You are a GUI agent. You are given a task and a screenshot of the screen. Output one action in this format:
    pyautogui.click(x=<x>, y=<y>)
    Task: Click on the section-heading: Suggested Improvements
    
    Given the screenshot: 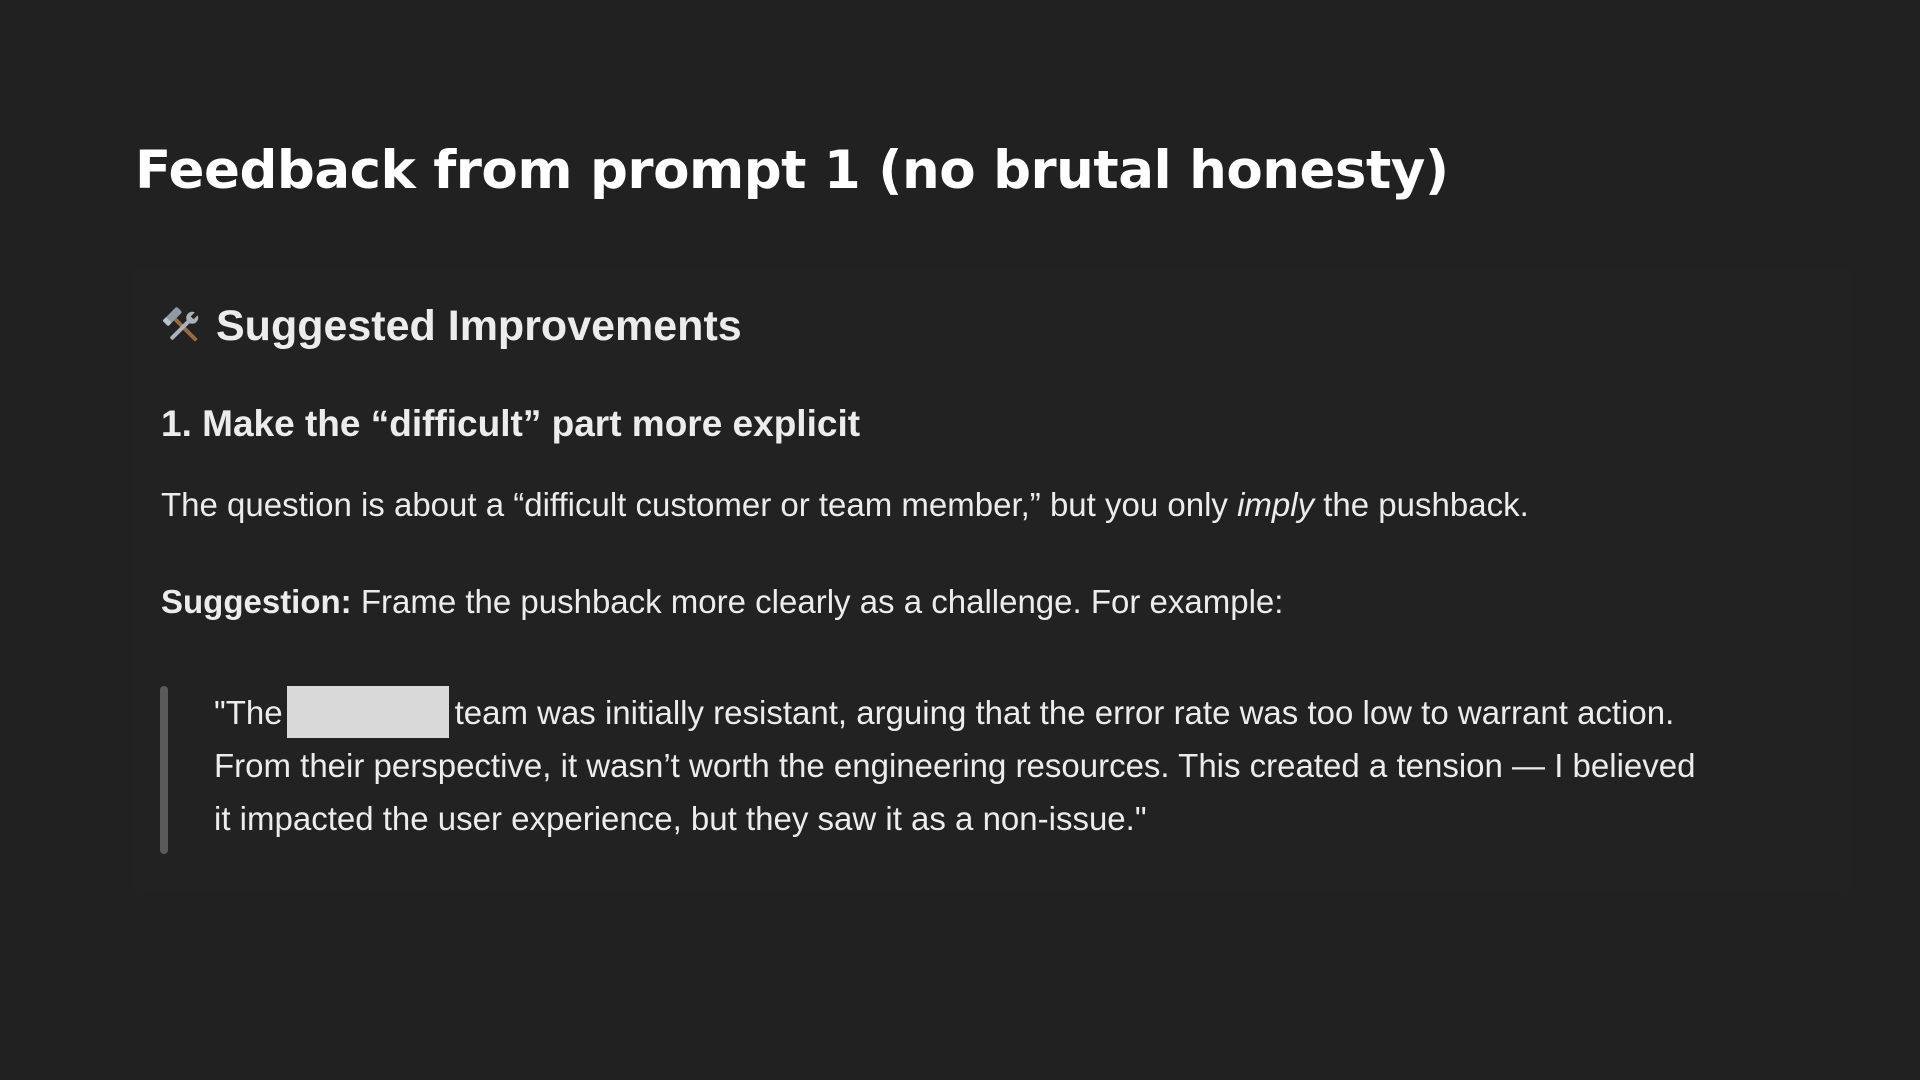 What is the action you would take?
    pyautogui.click(x=451, y=326)
    